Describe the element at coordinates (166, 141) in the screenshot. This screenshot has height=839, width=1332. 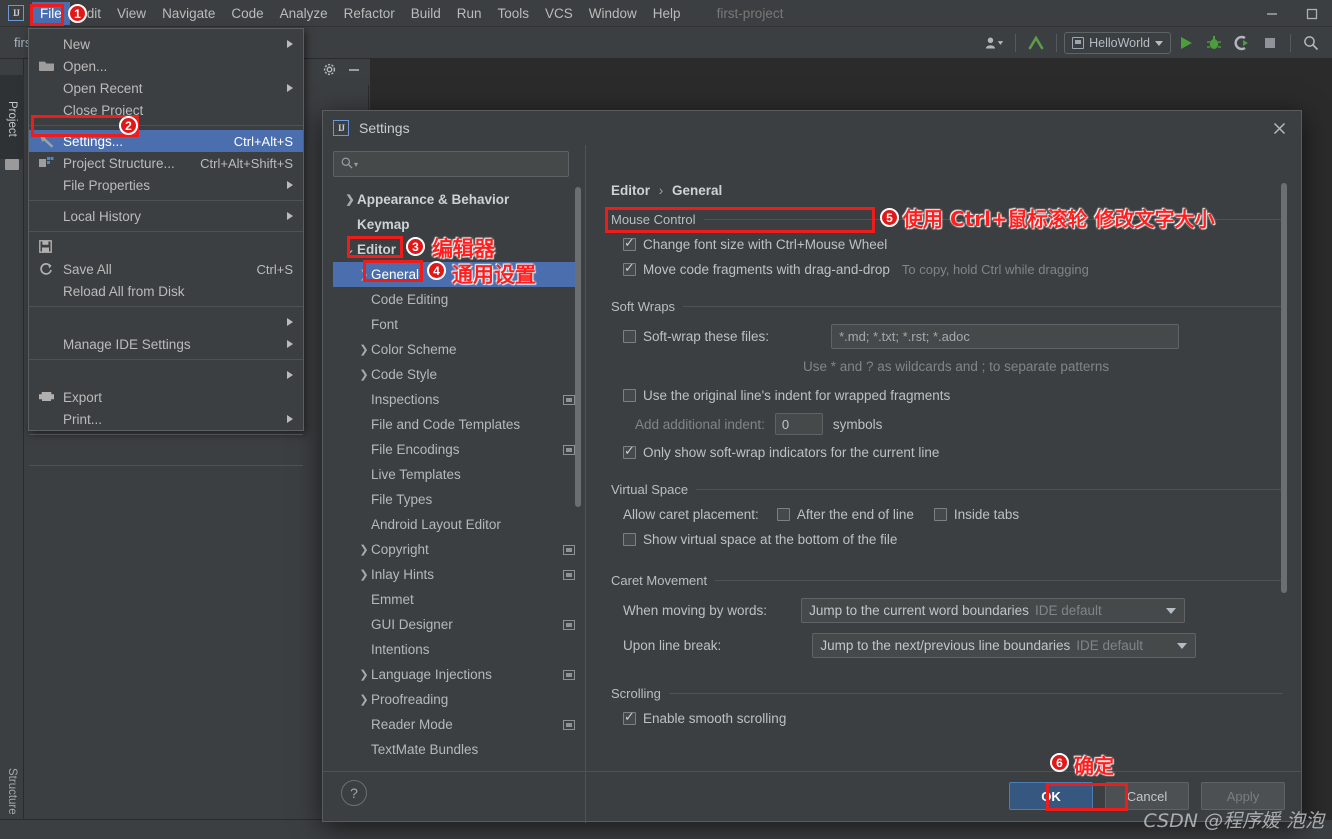
I see `file-menu-item-settings: Settings... Ctrl+Alt+S` at that location.